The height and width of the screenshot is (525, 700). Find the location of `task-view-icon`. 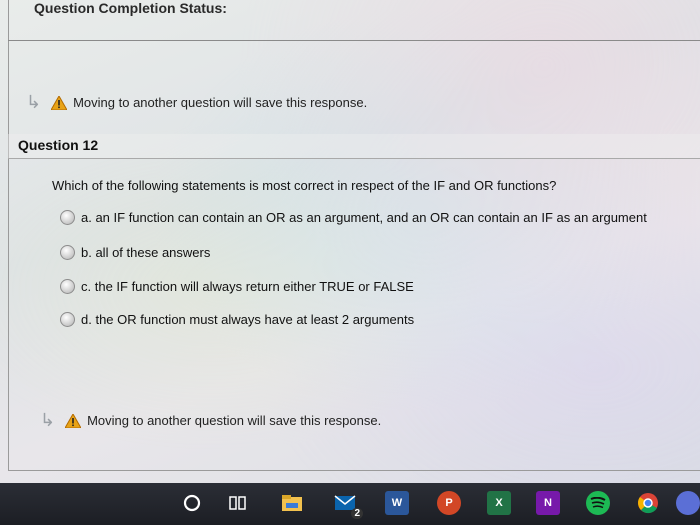

task-view-icon is located at coordinates (238, 503).